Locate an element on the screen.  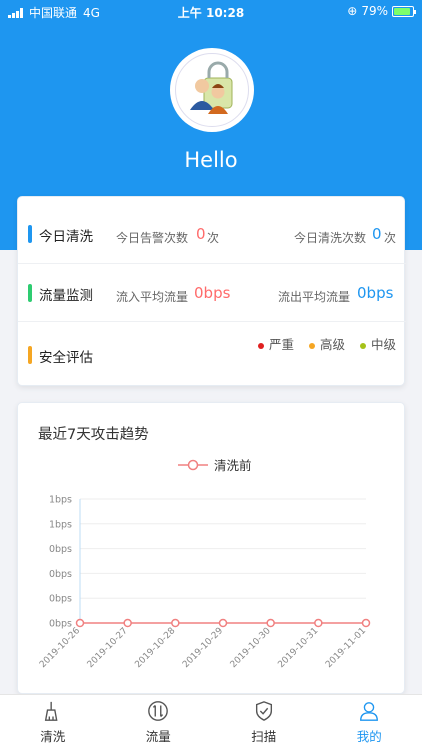
users-lock-icon is located at coordinates (211, 87).